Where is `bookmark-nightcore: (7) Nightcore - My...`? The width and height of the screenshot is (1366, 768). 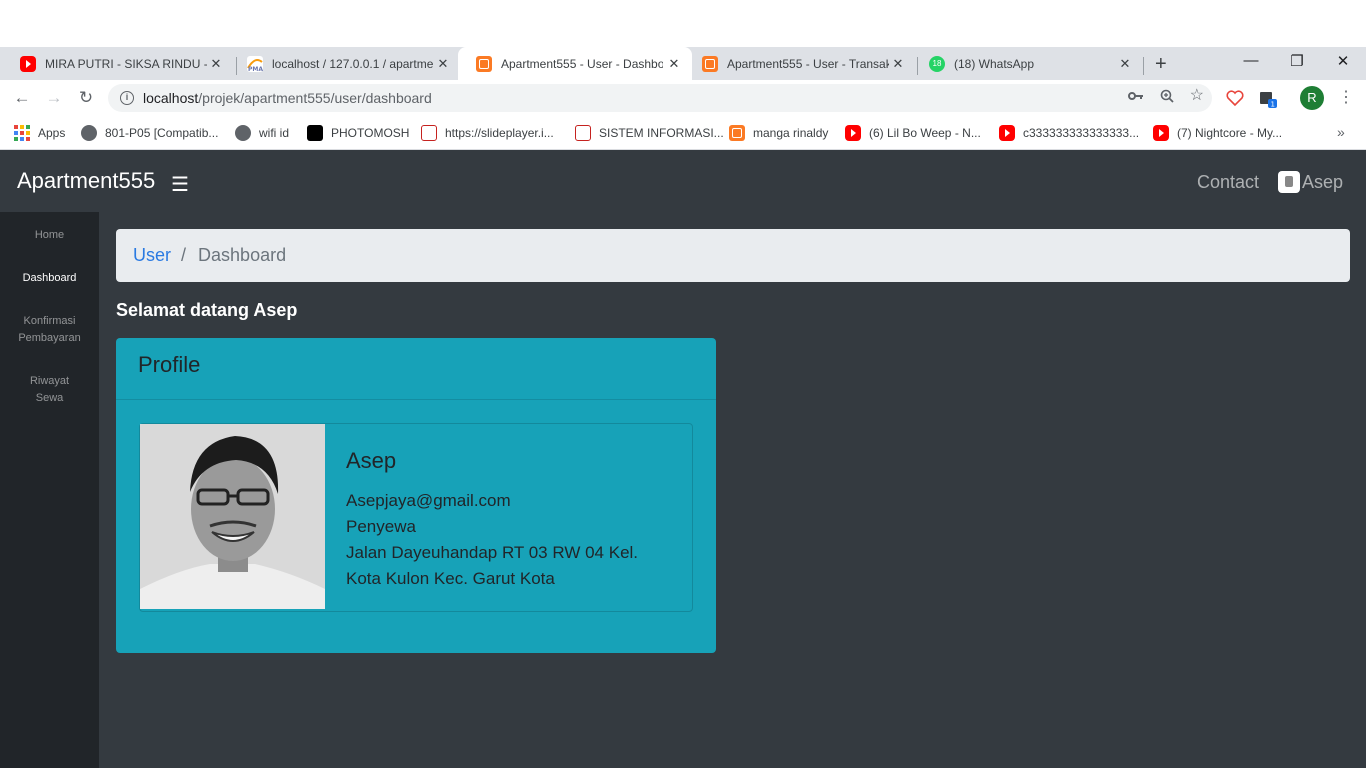 bookmark-nightcore: (7) Nightcore - My... is located at coordinates (1217, 133).